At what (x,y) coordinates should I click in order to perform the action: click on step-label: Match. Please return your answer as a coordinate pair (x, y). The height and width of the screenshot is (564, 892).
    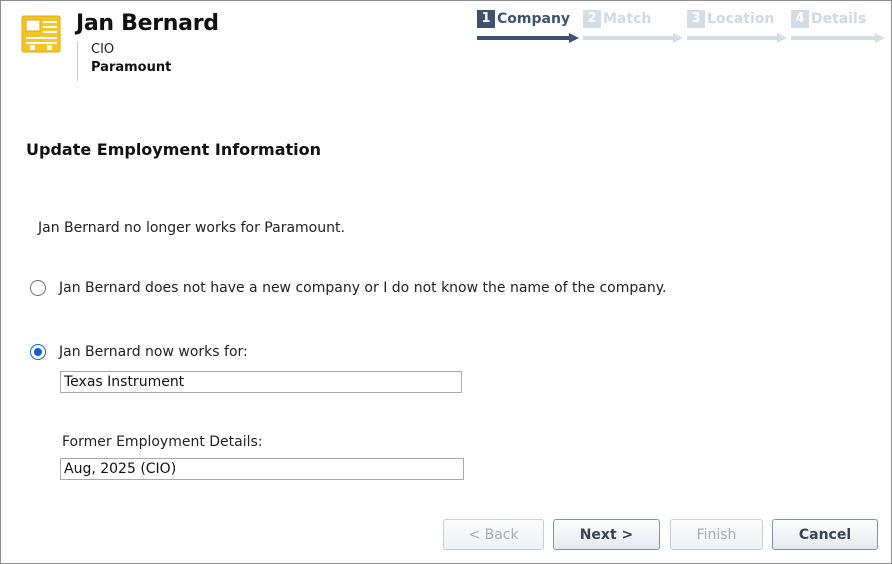
    Looking at the image, I should click on (627, 19).